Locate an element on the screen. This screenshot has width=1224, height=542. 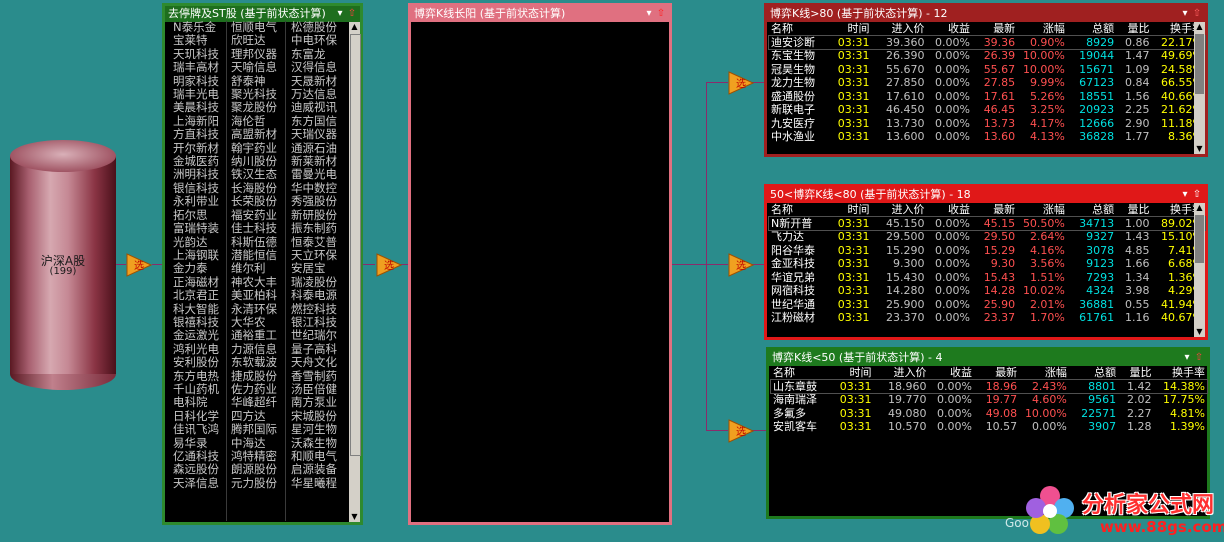
stock-list-item: 秀强股份 is located at coordinates (314, 201).